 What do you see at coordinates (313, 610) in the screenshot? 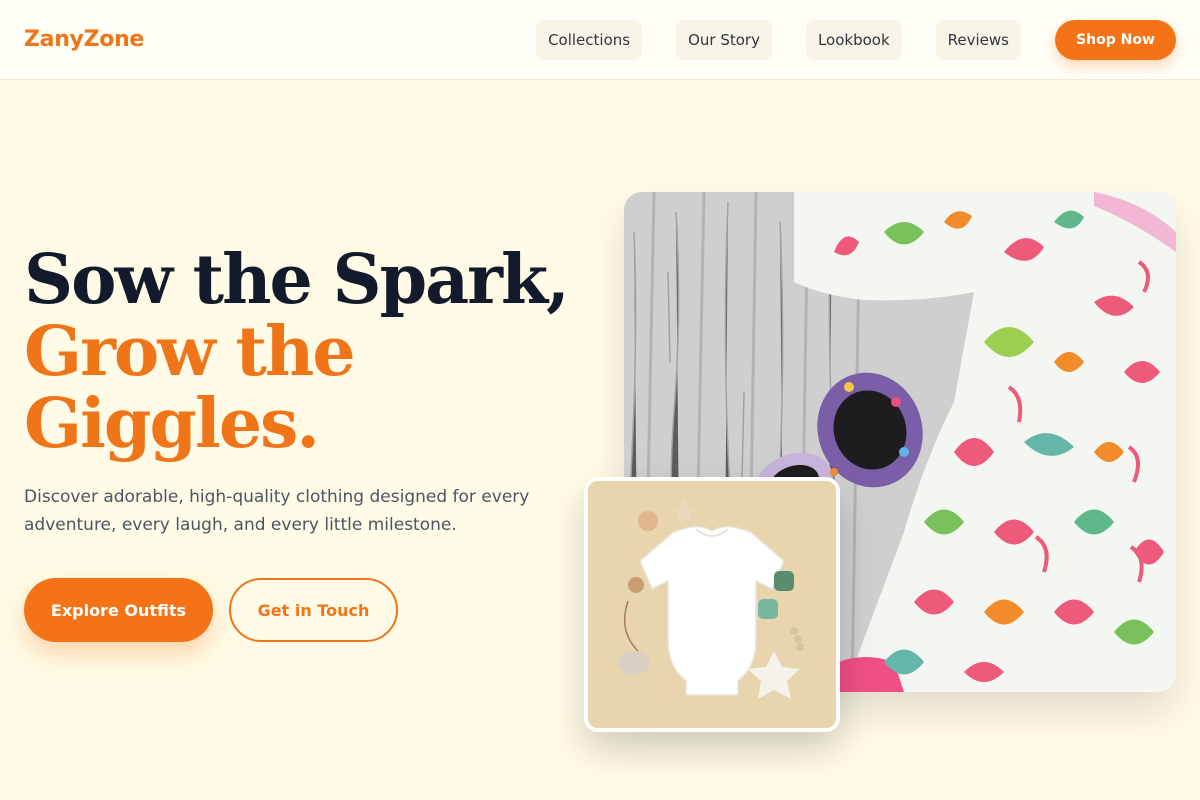
I see `get-in-touch-button: Get in Touch` at bounding box center [313, 610].